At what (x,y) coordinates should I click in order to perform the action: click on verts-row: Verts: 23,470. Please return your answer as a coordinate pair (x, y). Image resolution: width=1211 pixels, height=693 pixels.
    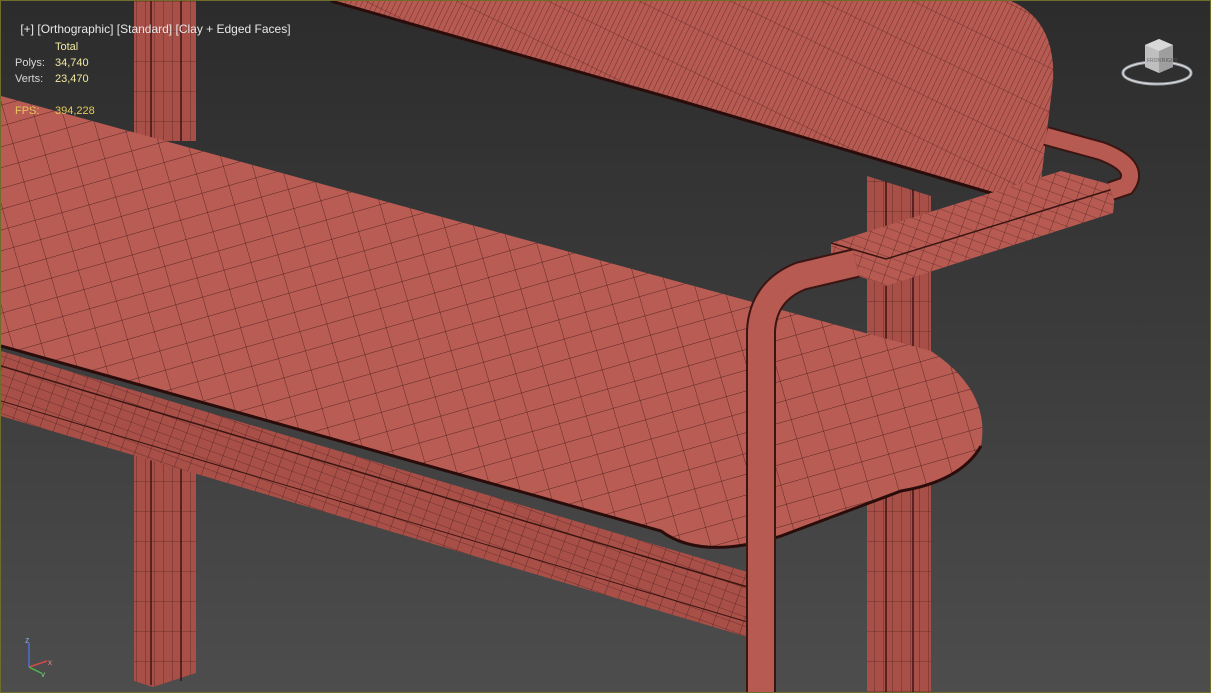
    Looking at the image, I should click on (55, 79).